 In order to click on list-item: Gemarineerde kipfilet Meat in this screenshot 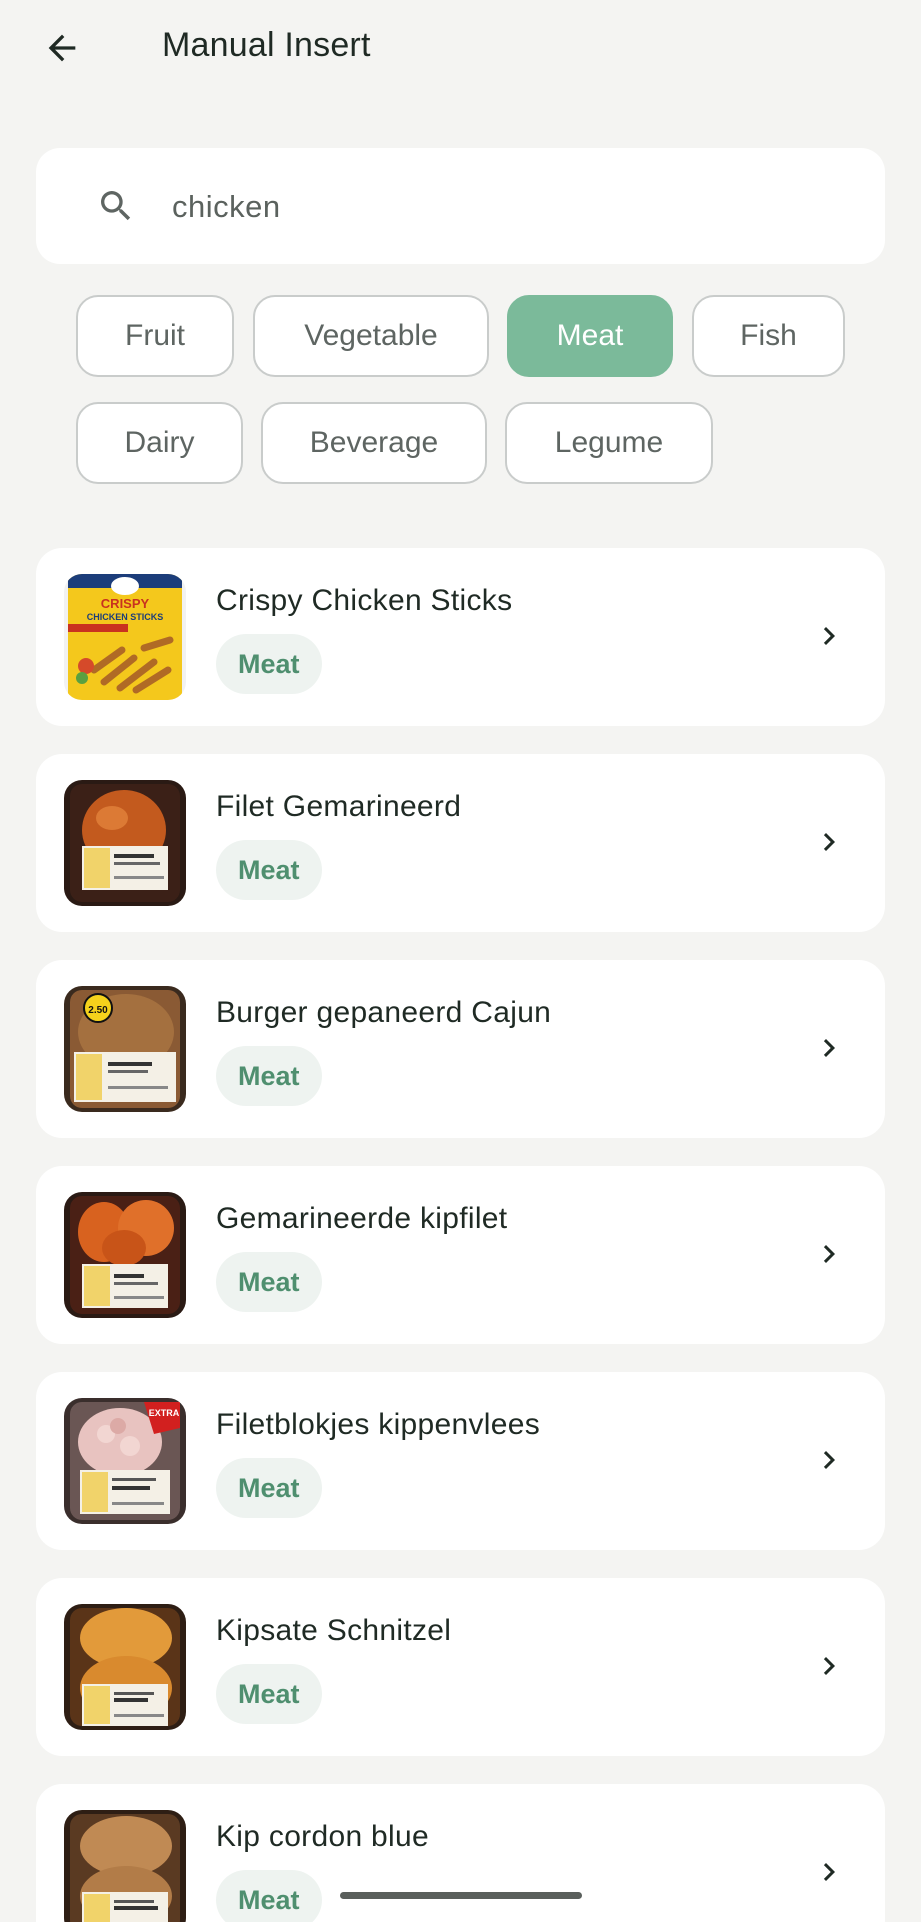, I will do `click(460, 1255)`.